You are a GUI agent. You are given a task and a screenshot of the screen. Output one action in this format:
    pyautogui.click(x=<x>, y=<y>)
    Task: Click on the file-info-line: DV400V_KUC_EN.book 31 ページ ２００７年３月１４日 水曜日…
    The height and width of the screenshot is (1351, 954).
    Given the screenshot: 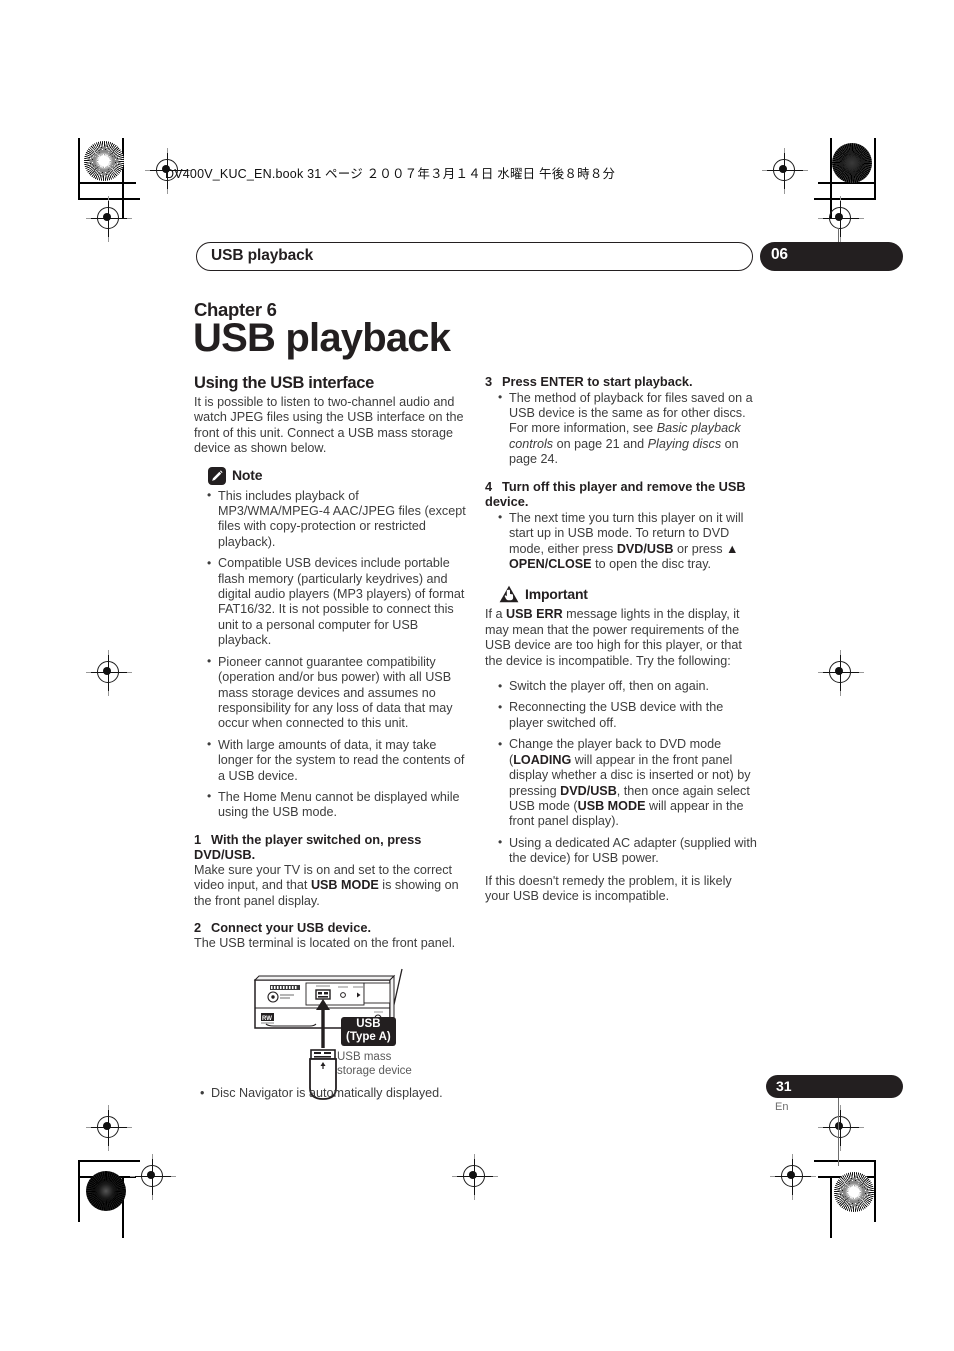 What is the action you would take?
    pyautogui.click(x=390, y=174)
    